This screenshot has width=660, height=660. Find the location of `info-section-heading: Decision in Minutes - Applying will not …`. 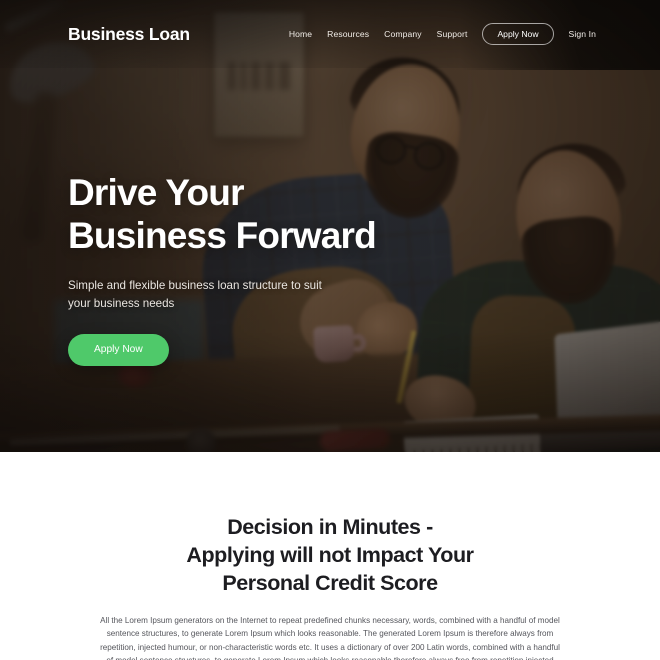

info-section-heading: Decision in Minutes - Applying will not … is located at coordinates (330, 556).